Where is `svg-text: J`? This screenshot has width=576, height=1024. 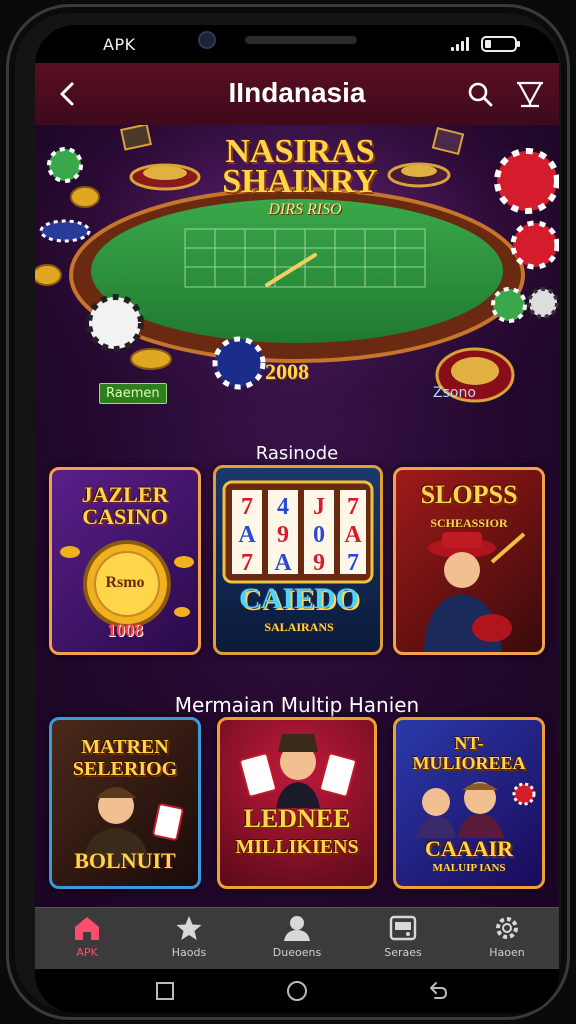 svg-text: J is located at coordinates (319, 507).